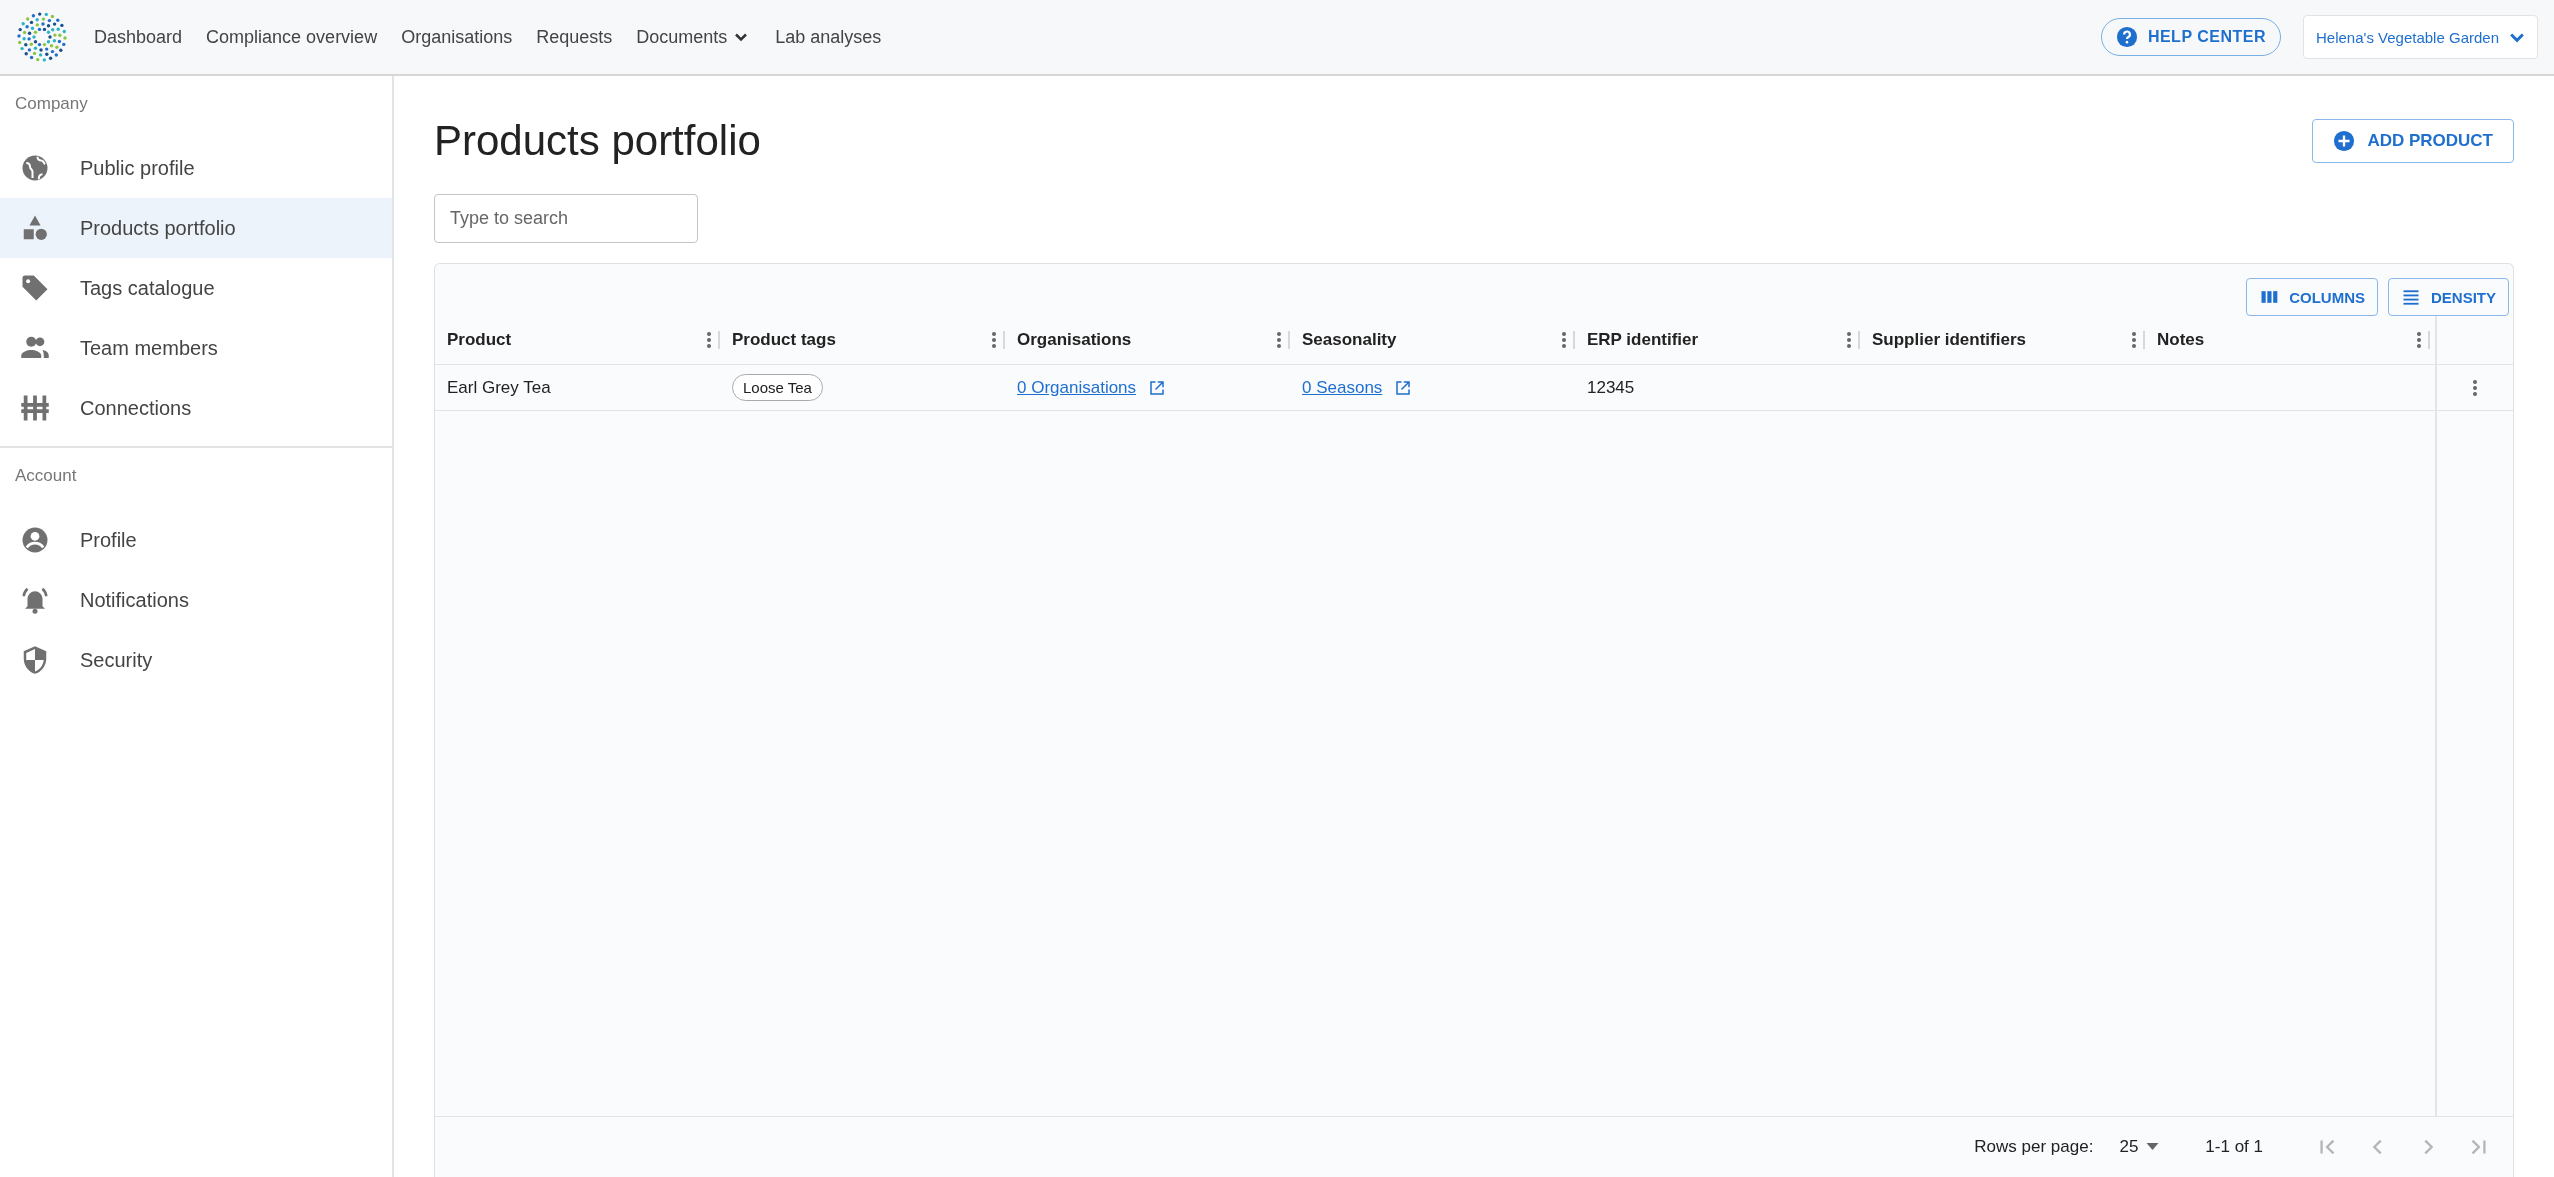 The image size is (2554, 1177). What do you see at coordinates (292, 37) in the screenshot?
I see `nav-link: Compliance overview` at bounding box center [292, 37].